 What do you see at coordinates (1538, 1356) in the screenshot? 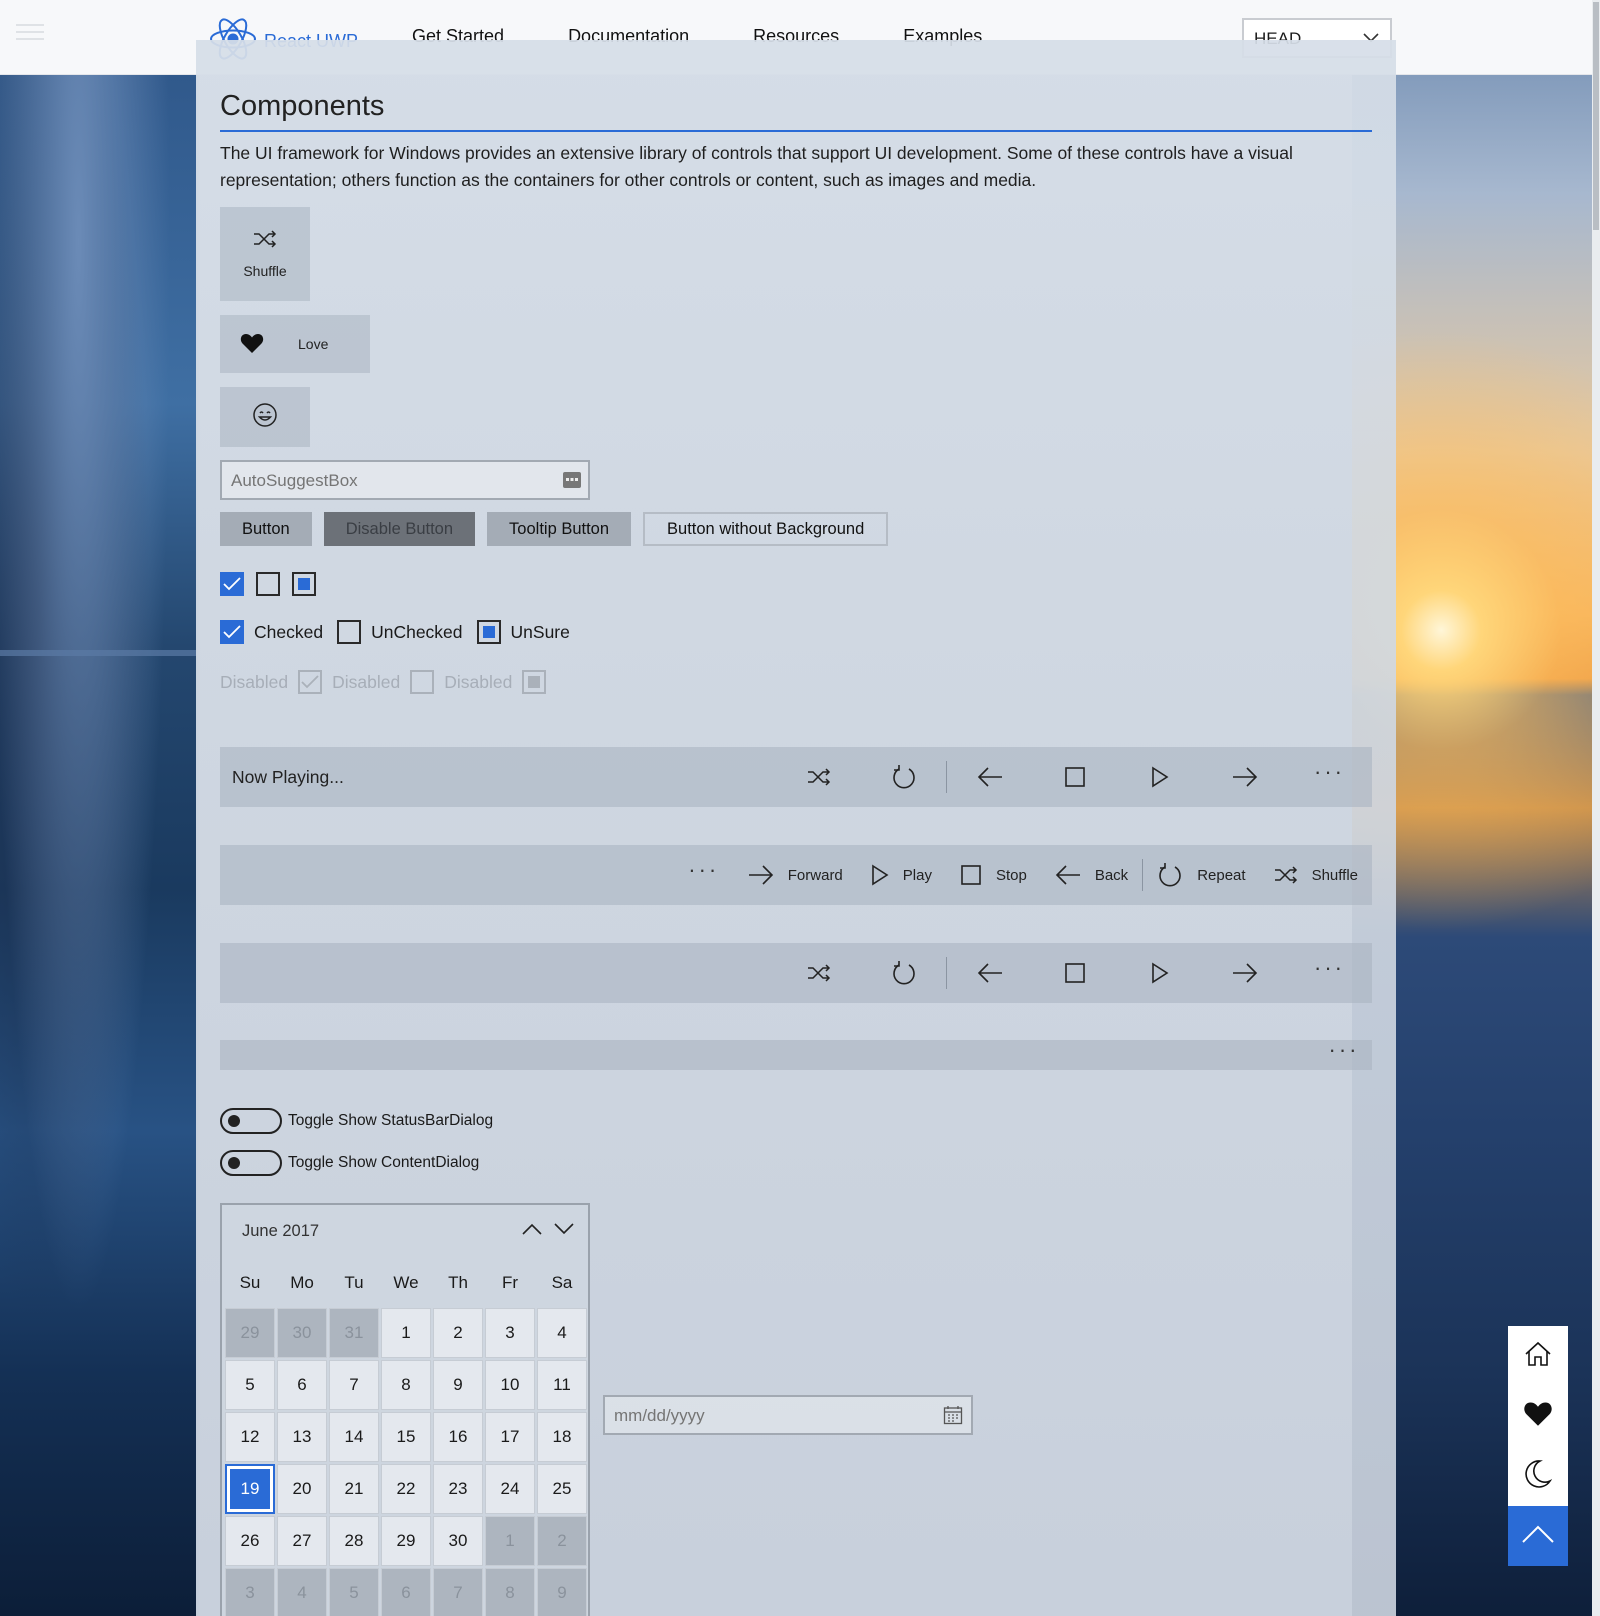
I see `home-button` at bounding box center [1538, 1356].